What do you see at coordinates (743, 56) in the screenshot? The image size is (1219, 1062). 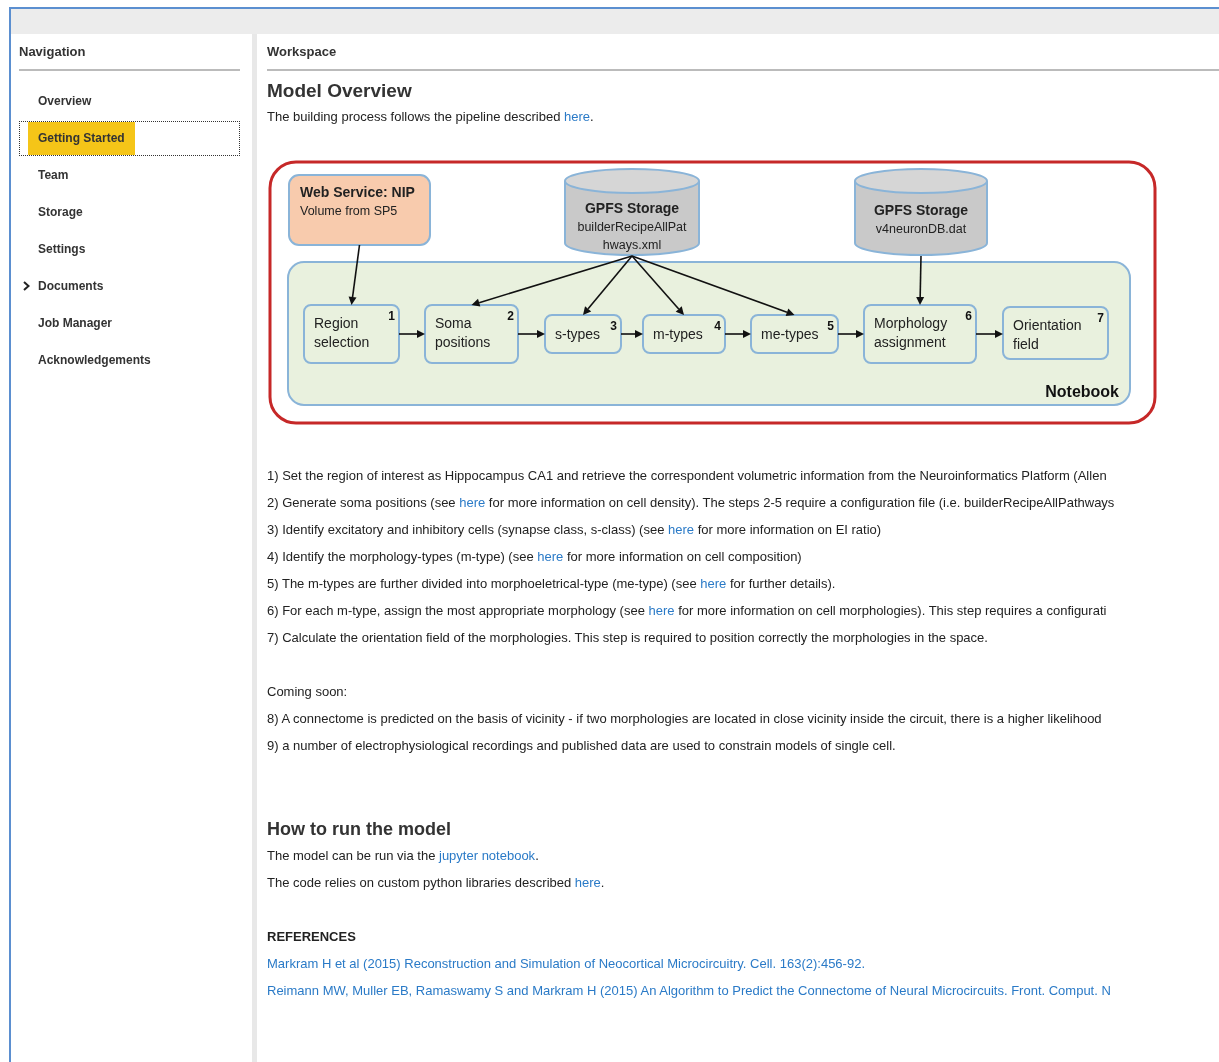 I see `workspace-title: Workspace` at bounding box center [743, 56].